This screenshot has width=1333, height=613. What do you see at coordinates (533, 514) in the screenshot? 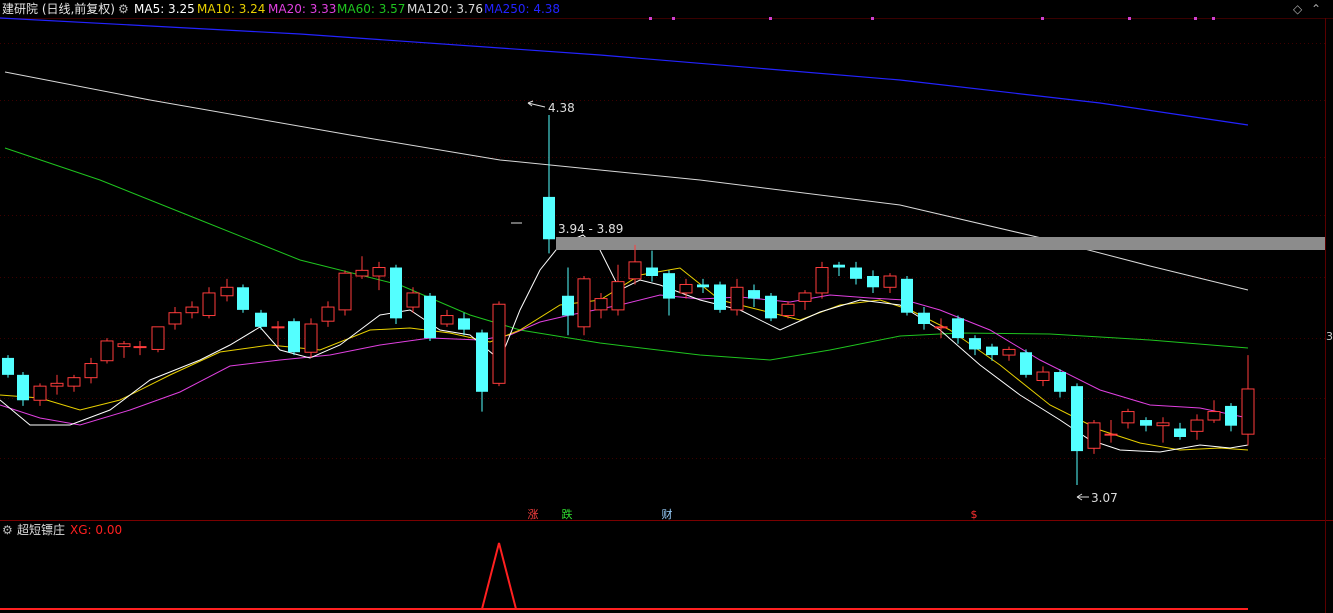
I see `event-marker-1: 涨` at bounding box center [533, 514].